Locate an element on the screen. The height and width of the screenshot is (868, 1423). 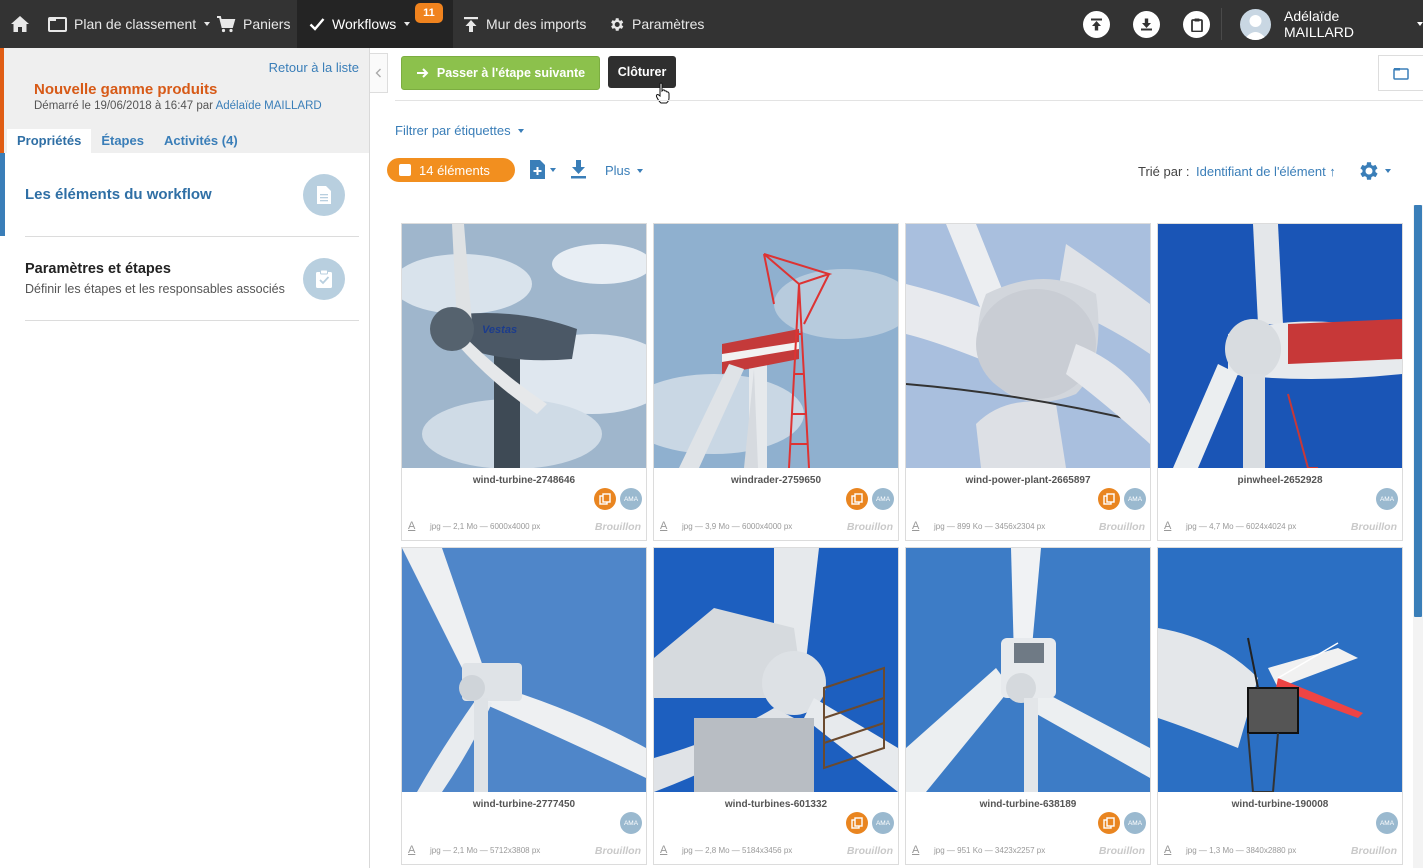
sidebar-tabs: Propriétés Étapes Activités (4) is located at coordinates (127, 141).